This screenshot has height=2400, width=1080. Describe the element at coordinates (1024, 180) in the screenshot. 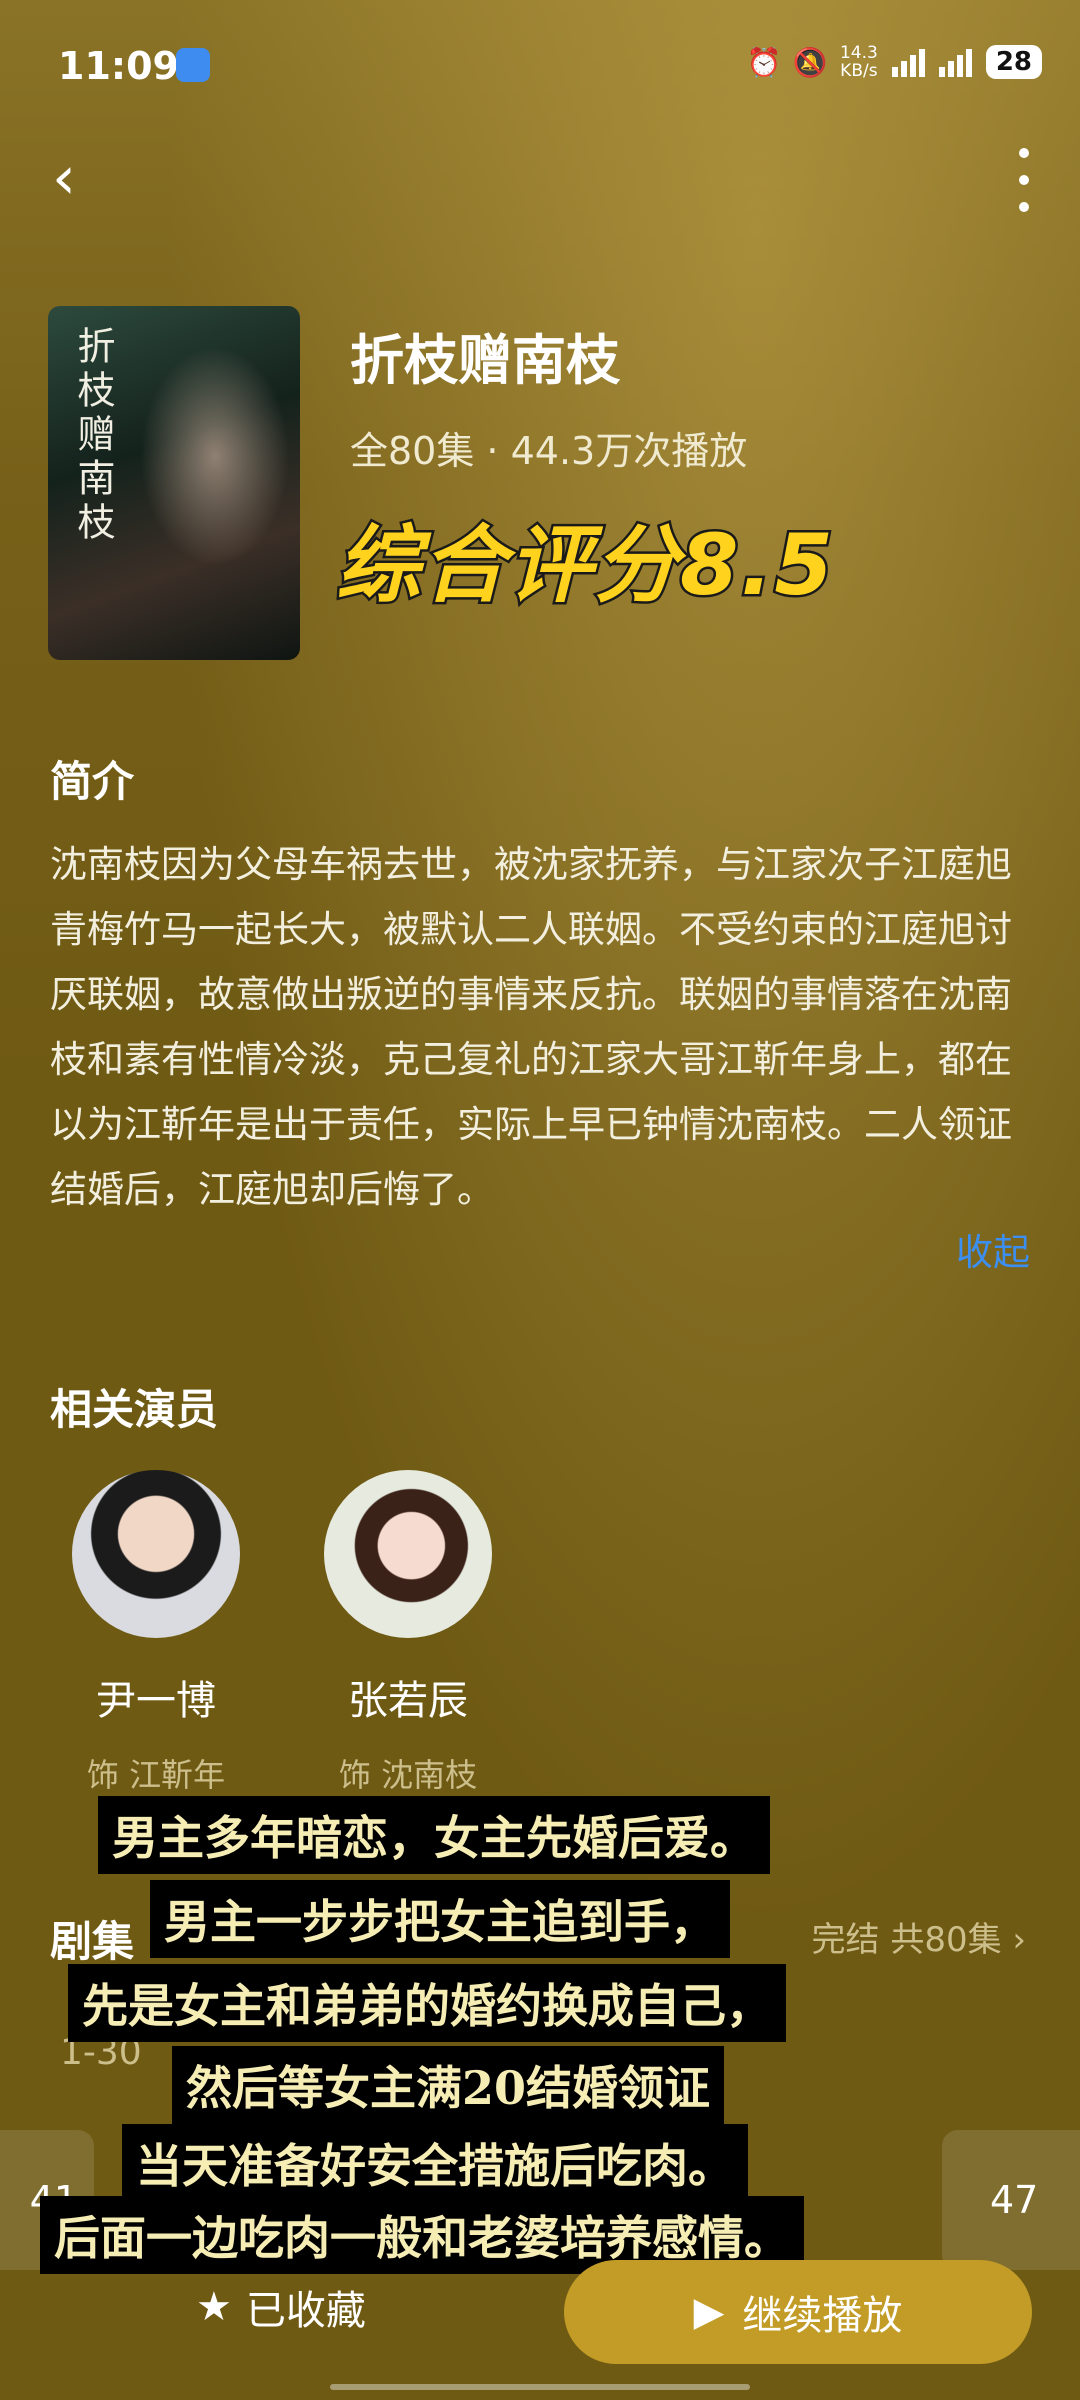

I see `more-options-icon` at that location.